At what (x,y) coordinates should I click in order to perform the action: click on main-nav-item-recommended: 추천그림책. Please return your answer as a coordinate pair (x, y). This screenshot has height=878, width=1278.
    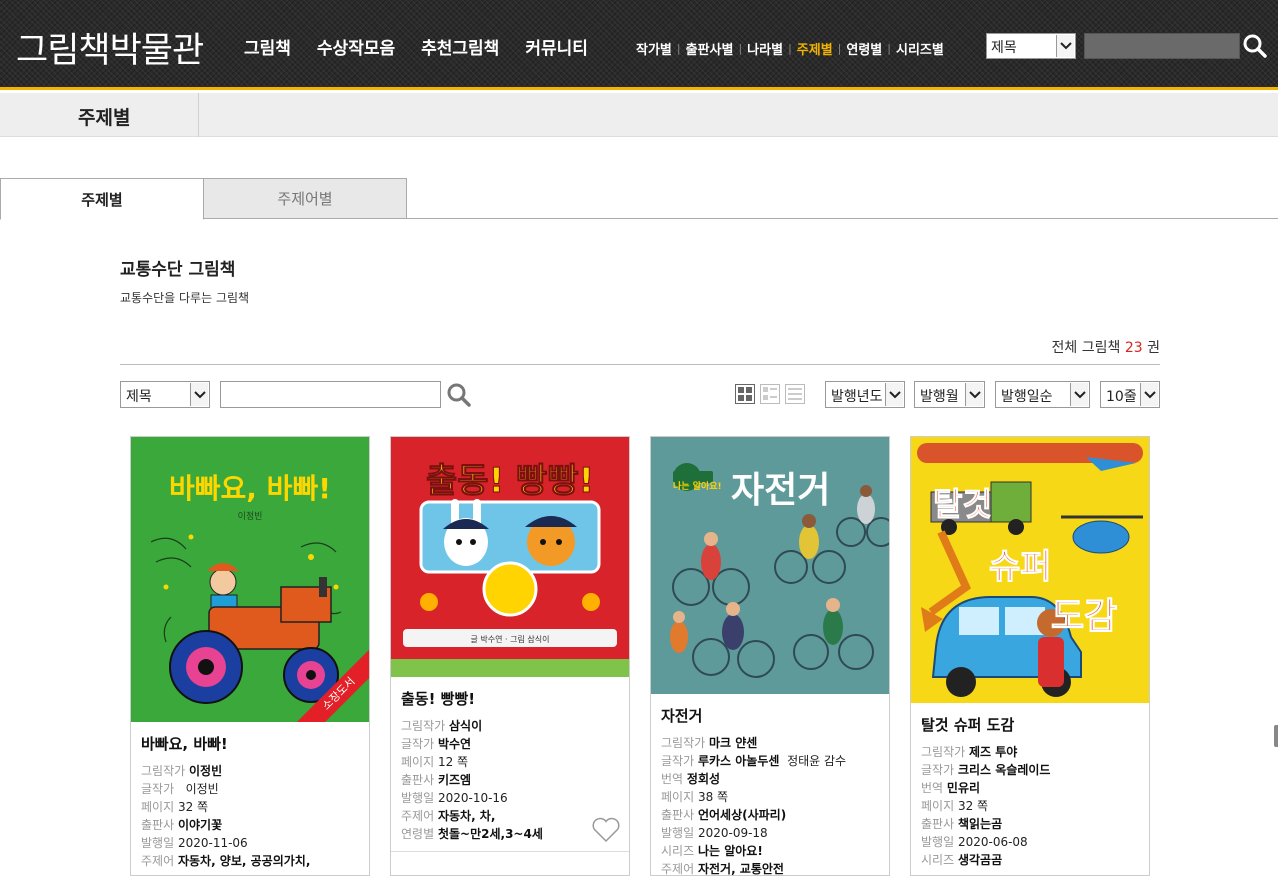
    Looking at the image, I should click on (460, 46).